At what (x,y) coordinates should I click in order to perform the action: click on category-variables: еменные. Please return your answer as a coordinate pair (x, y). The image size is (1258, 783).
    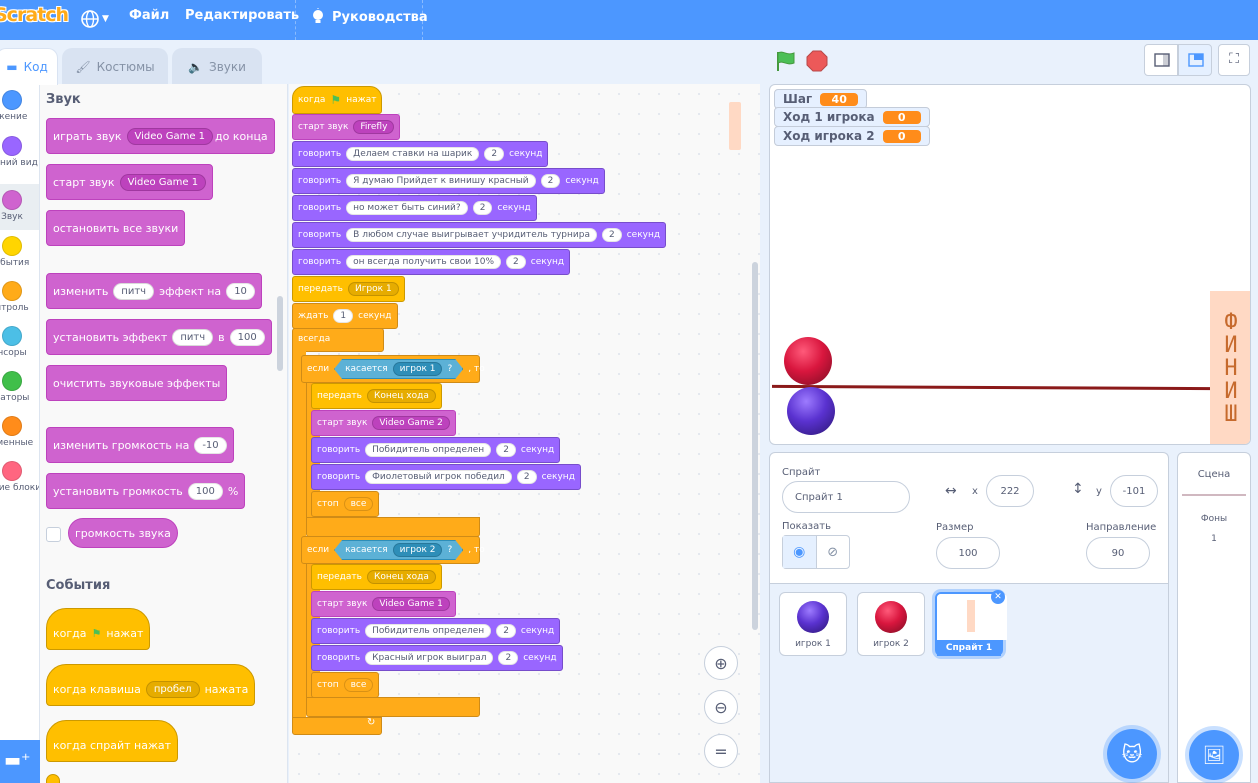
    Looking at the image, I should click on (19, 432).